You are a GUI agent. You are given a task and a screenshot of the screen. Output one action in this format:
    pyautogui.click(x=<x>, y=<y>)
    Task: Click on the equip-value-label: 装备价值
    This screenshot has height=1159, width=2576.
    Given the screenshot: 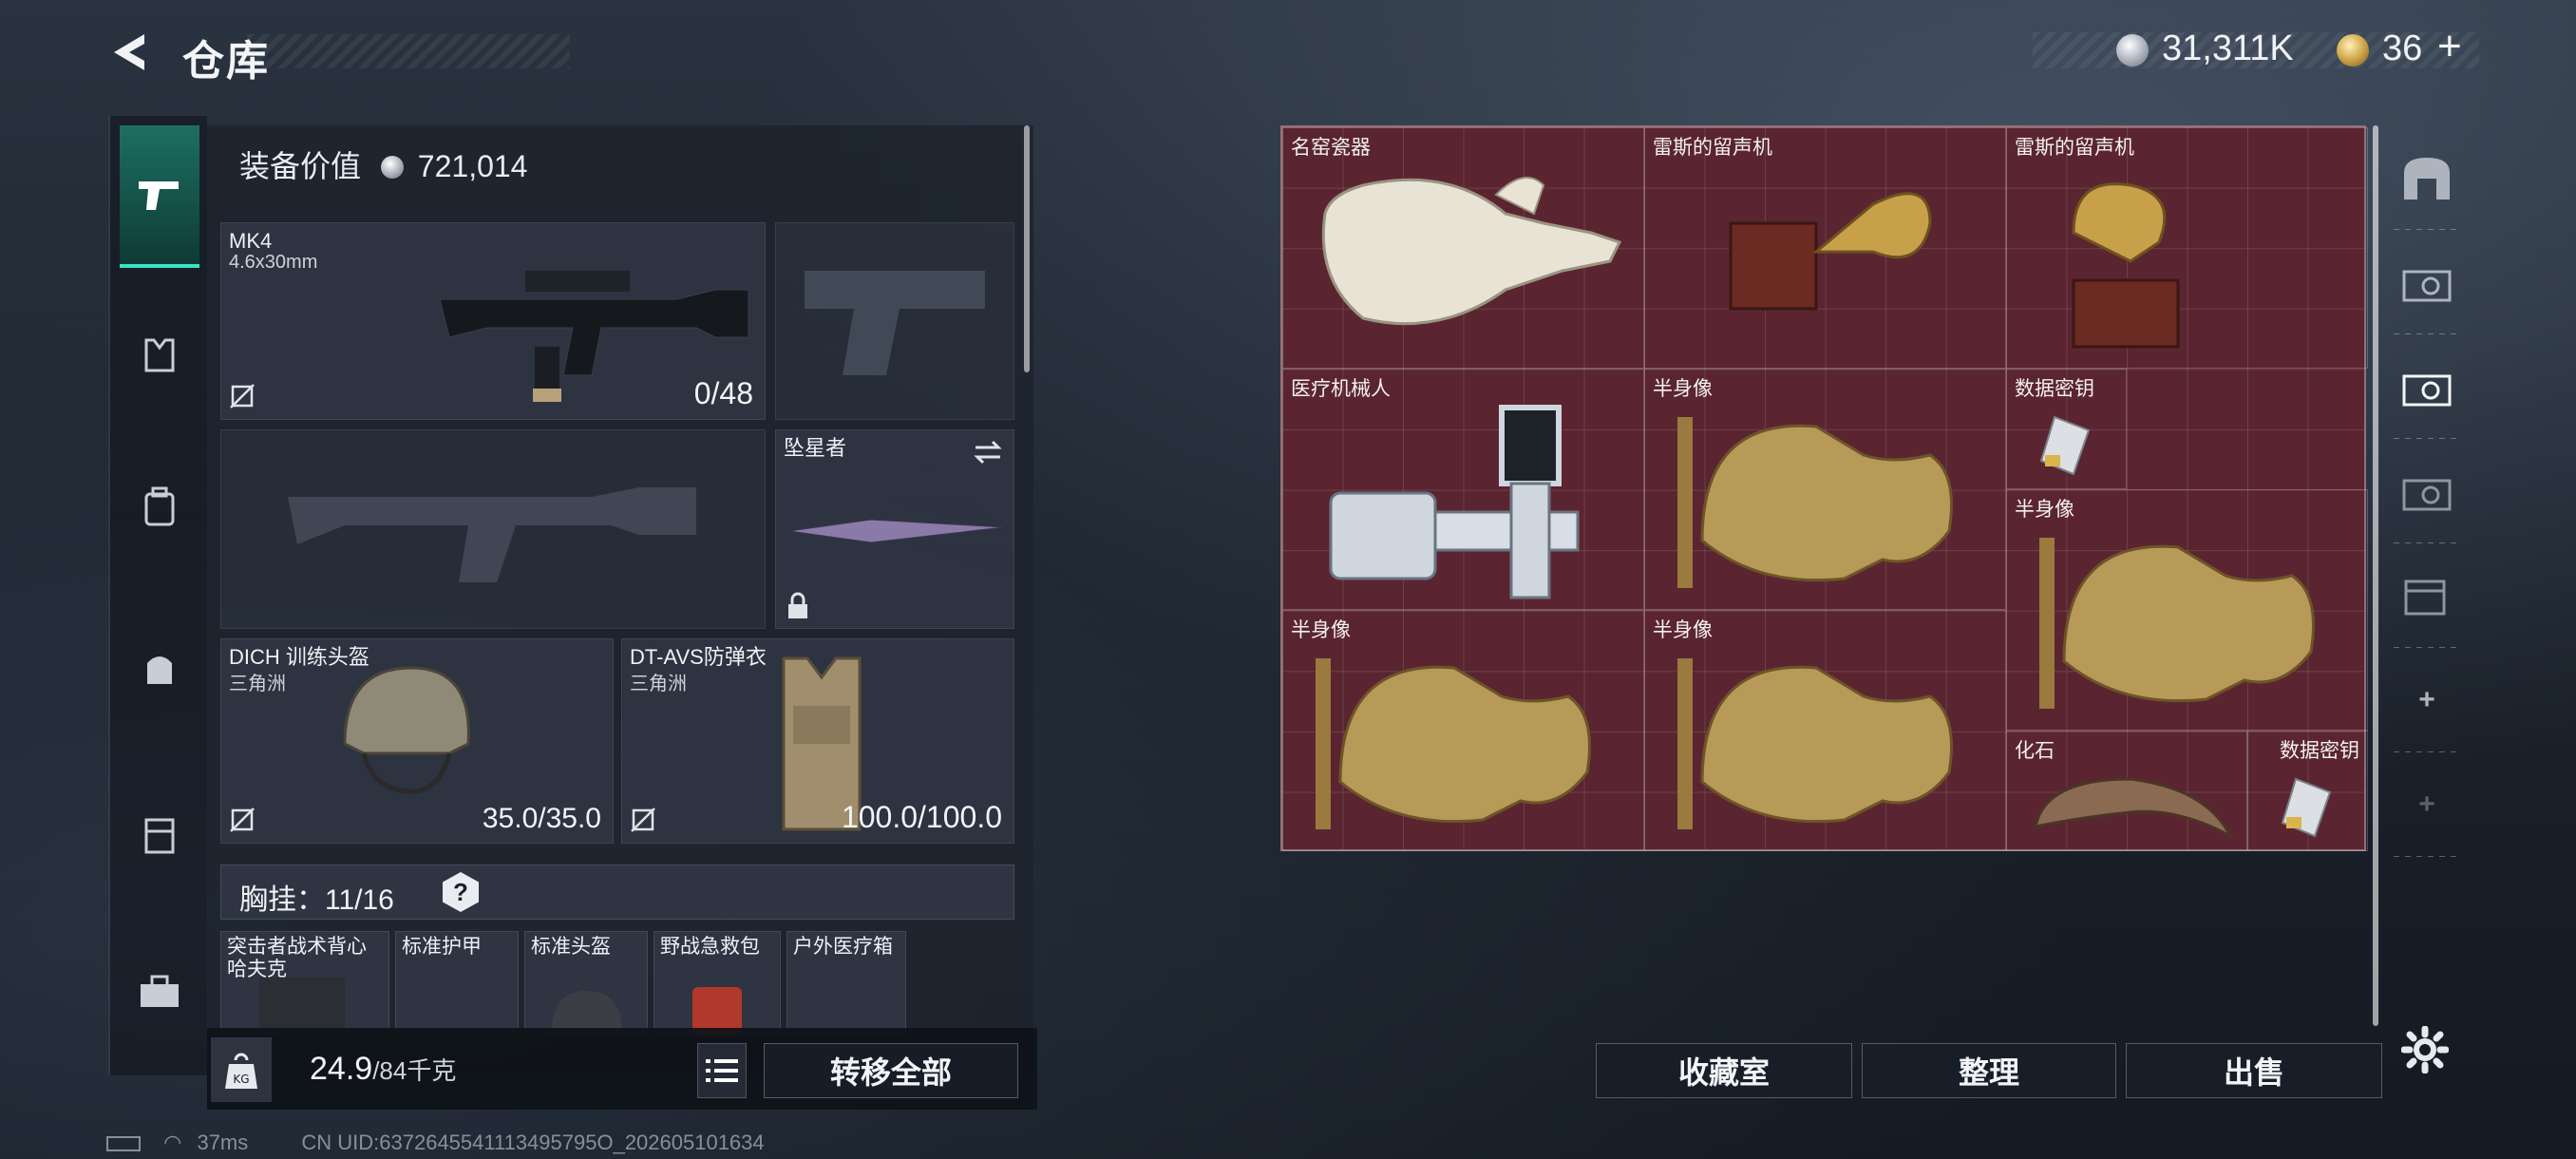 What is the action you would take?
    pyautogui.click(x=300, y=166)
    